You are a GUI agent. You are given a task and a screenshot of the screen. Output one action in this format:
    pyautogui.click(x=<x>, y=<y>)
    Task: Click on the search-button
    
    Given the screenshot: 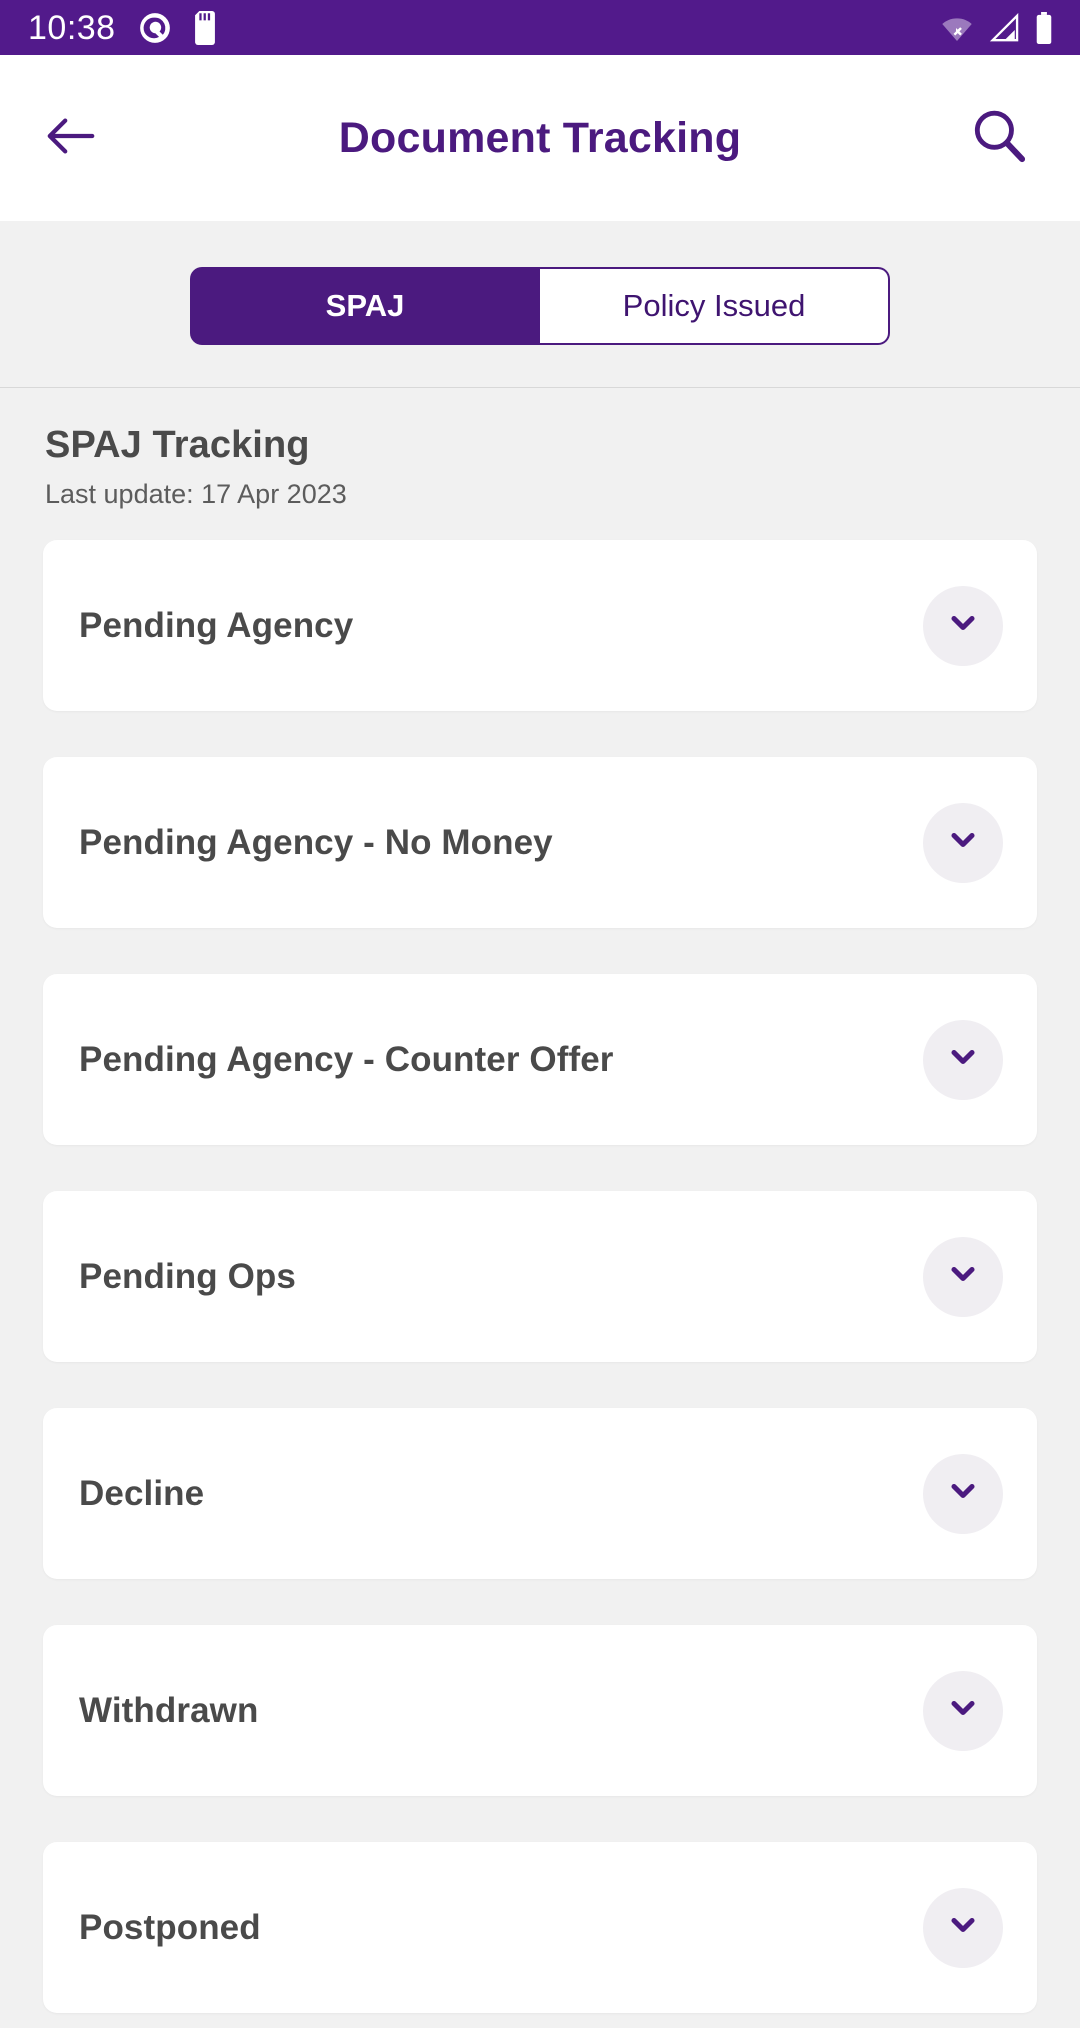 What is the action you would take?
    pyautogui.click(x=999, y=138)
    